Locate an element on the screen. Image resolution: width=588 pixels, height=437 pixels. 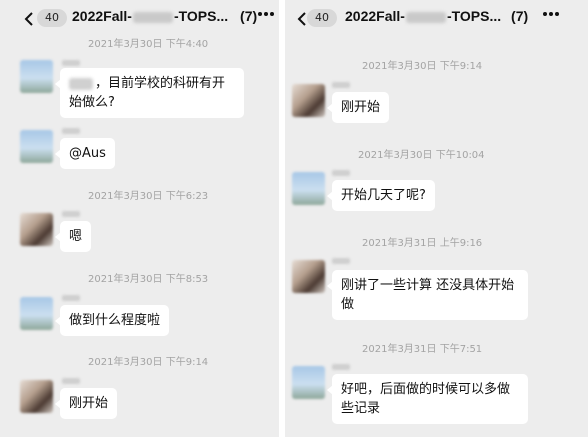
message-text: 好吧，后面做的时候可以多做些记录 is located at coordinates (426, 399).